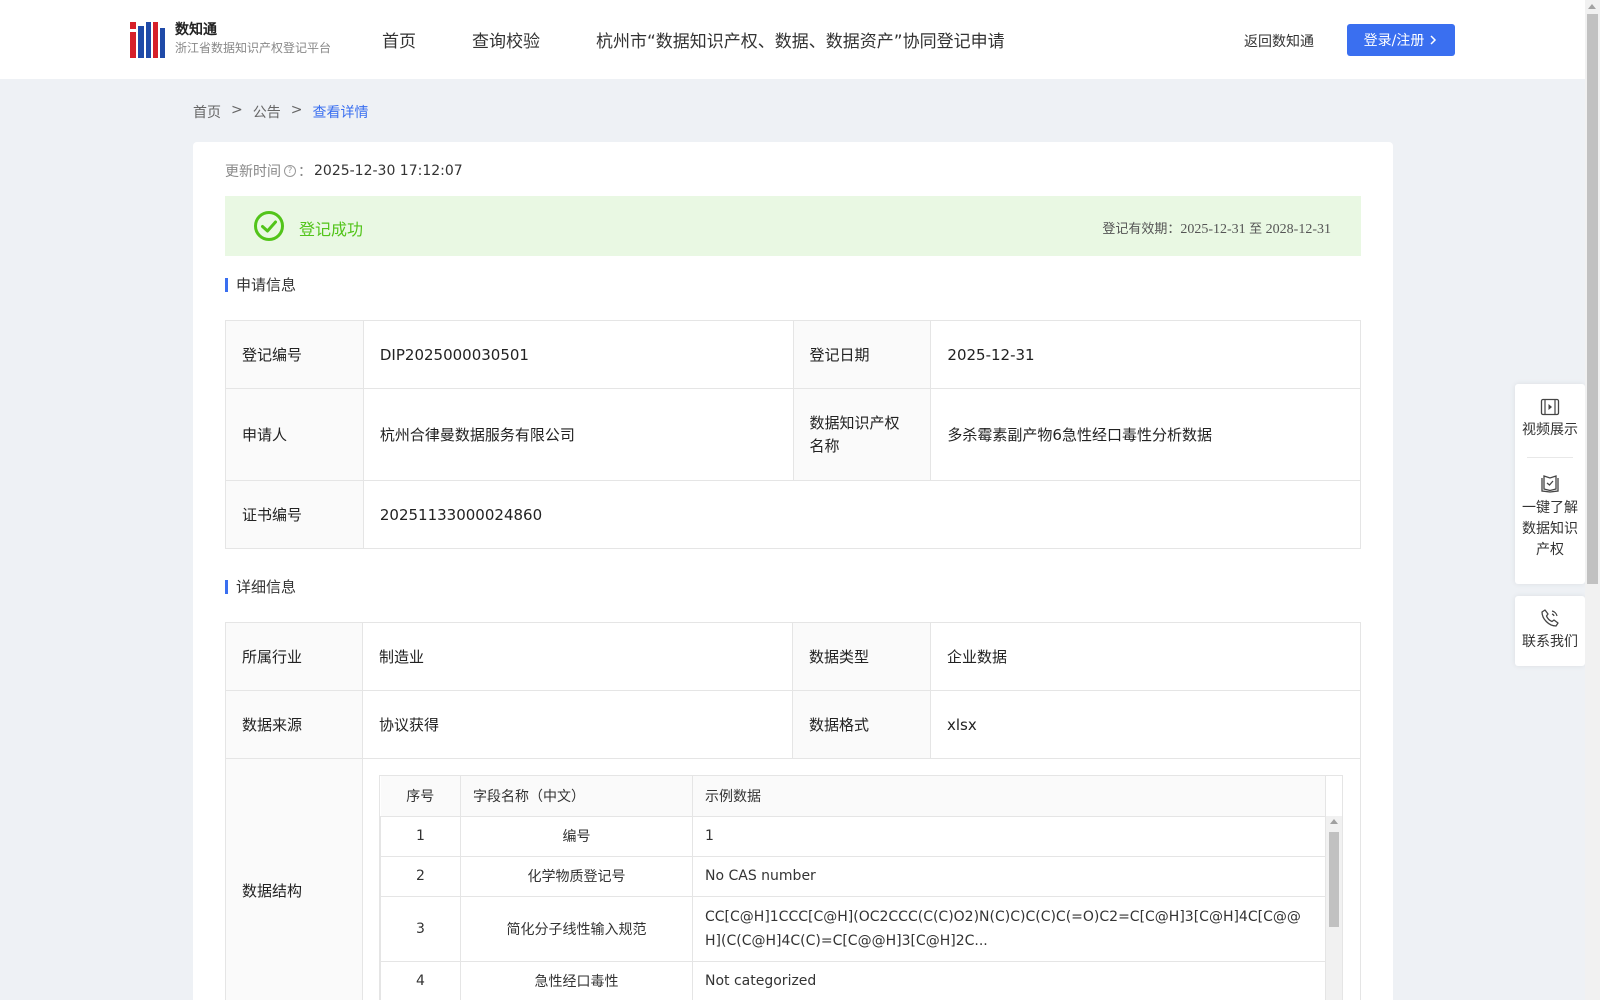 This screenshot has width=1600, height=1000. Describe the element at coordinates (793, 226) in the screenshot. I see `status-banner: 登记成功 登记有效期：2025-12-31 至 2028-12-31` at that location.